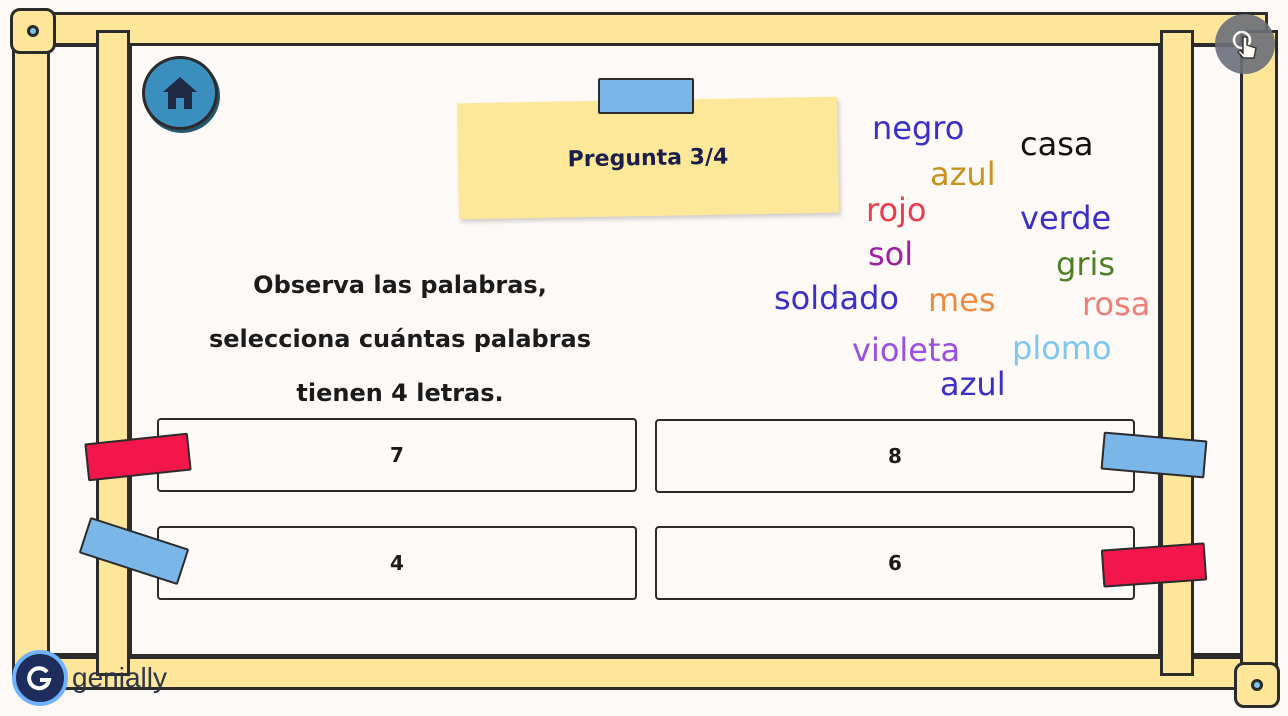 This screenshot has width=1288, height=716. What do you see at coordinates (906, 350) in the screenshot?
I see `word-item: violeta` at bounding box center [906, 350].